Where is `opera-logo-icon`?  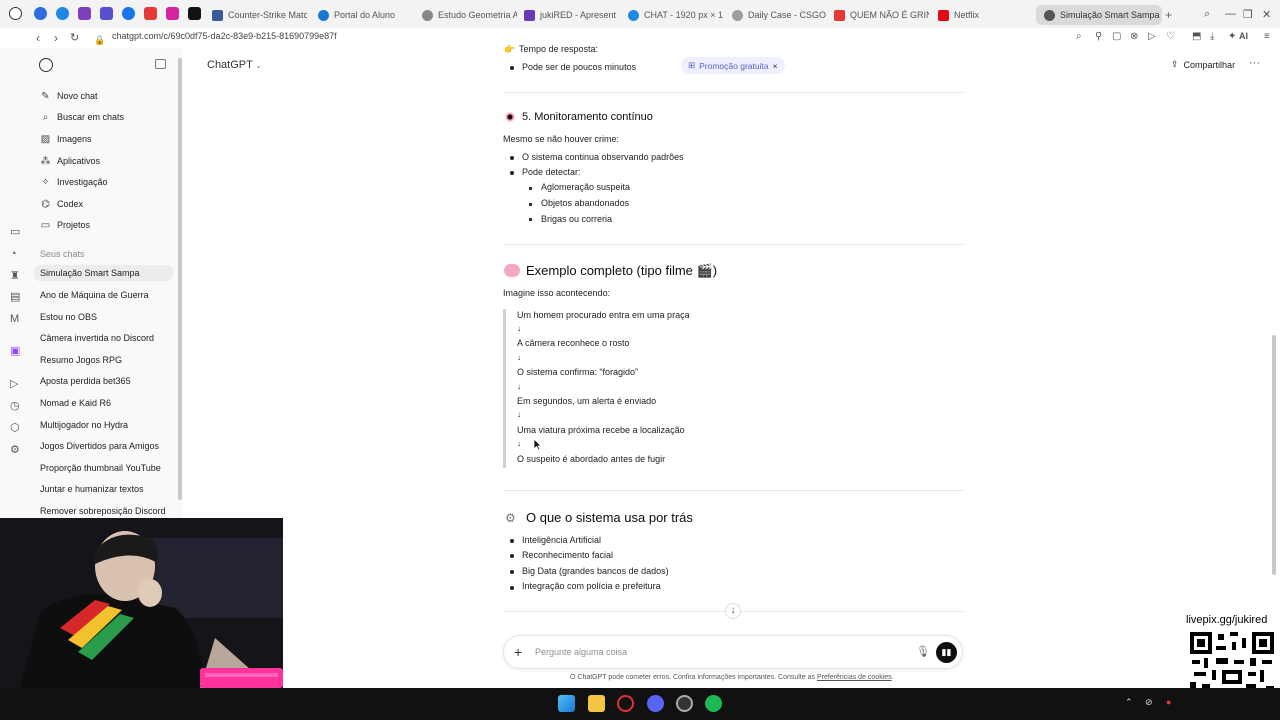 opera-logo-icon is located at coordinates (15, 13).